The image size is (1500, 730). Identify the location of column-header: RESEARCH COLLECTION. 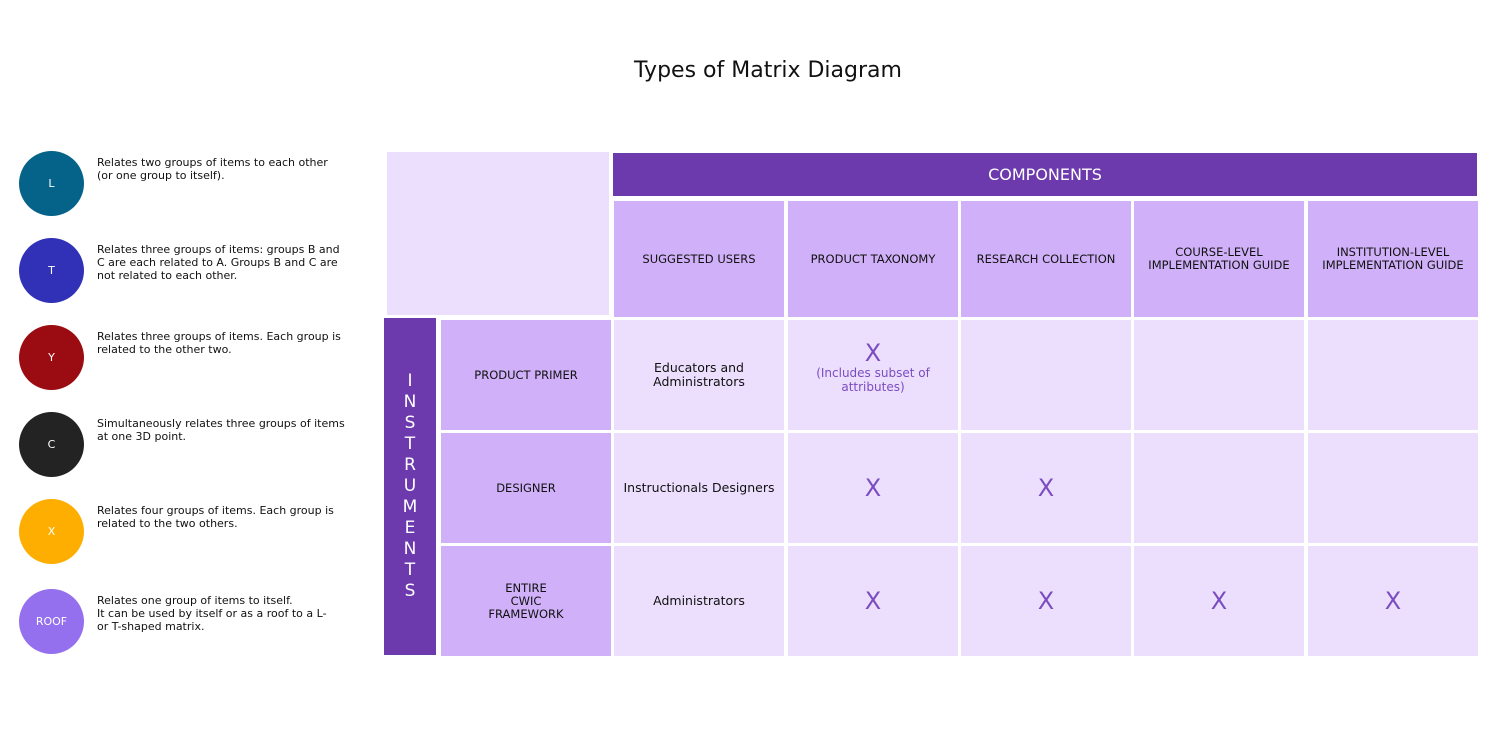
(1046, 259).